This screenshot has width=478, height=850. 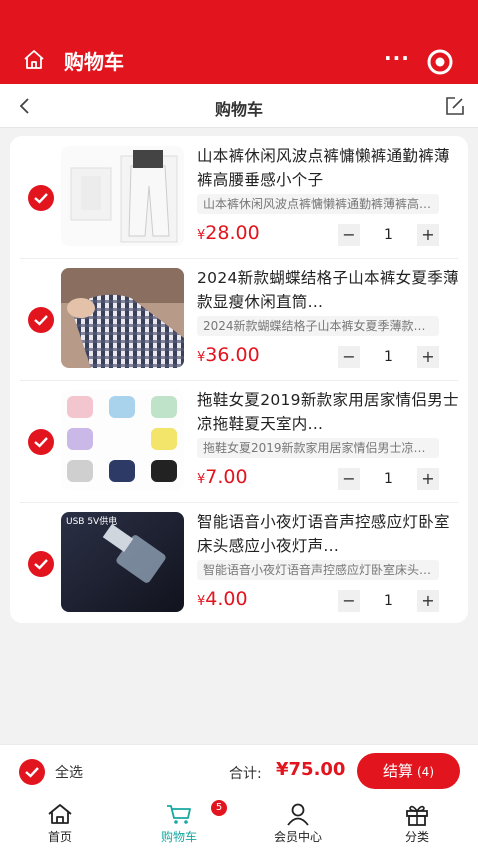 I want to click on product-price: ¥28.00, so click(x=228, y=233).